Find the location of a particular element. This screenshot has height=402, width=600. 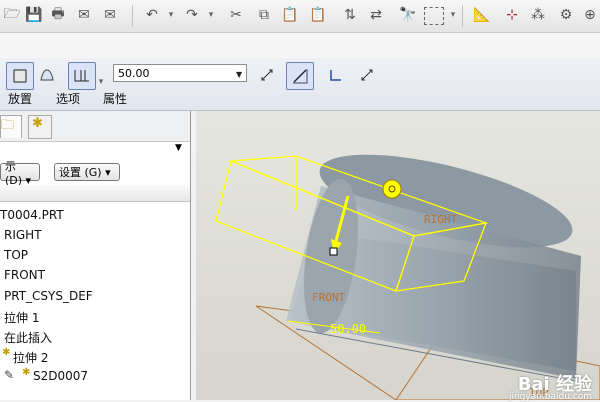

undo-icon: ↶ is located at coordinates (152, 15).